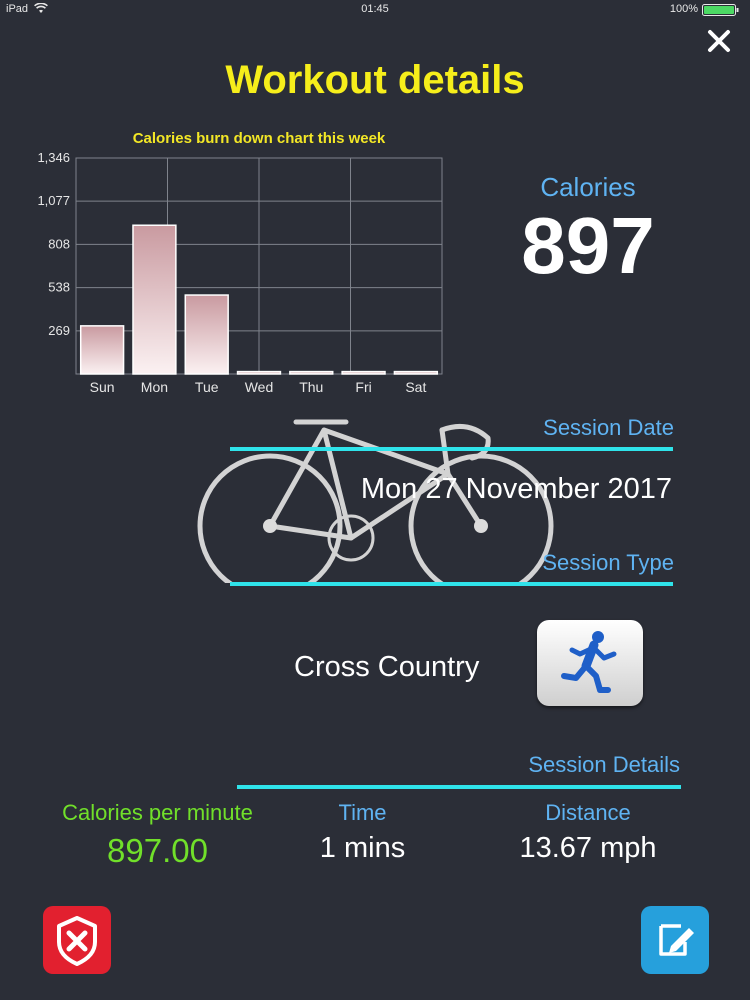 This screenshot has height=1000, width=750. Describe the element at coordinates (516, 489) in the screenshot. I see `session-date-value: Mon 27 November 2017` at that location.